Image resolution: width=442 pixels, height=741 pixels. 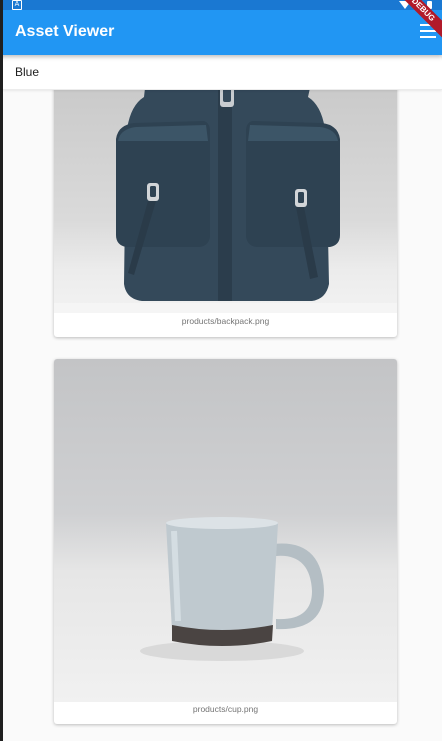 I want to click on asset-caption: products/cup.png, so click(x=225, y=709).